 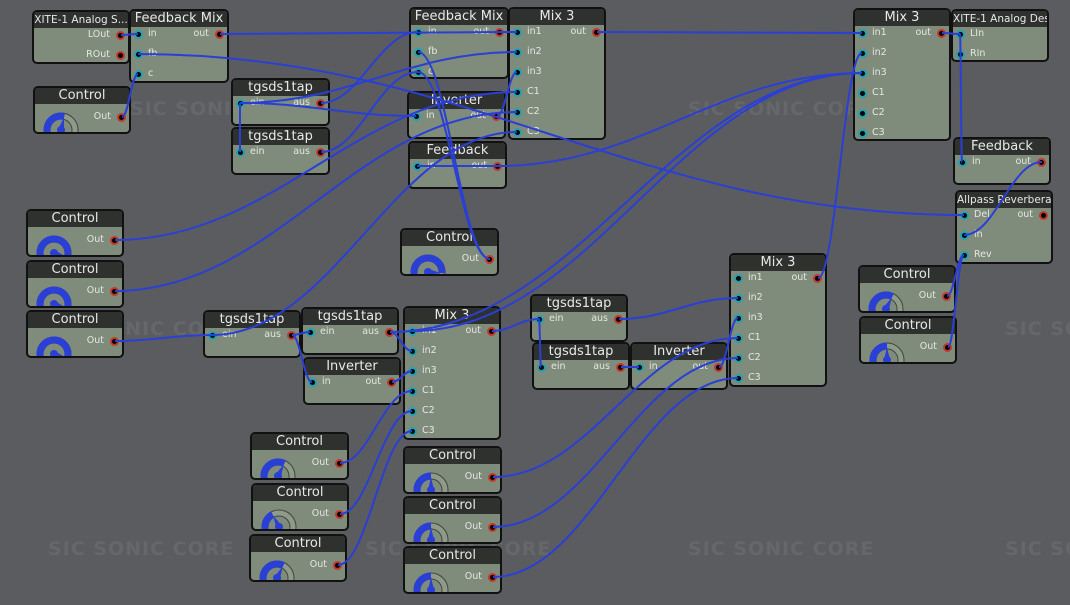 I want to click on module-ctrl9: Control Out, so click(x=300, y=507).